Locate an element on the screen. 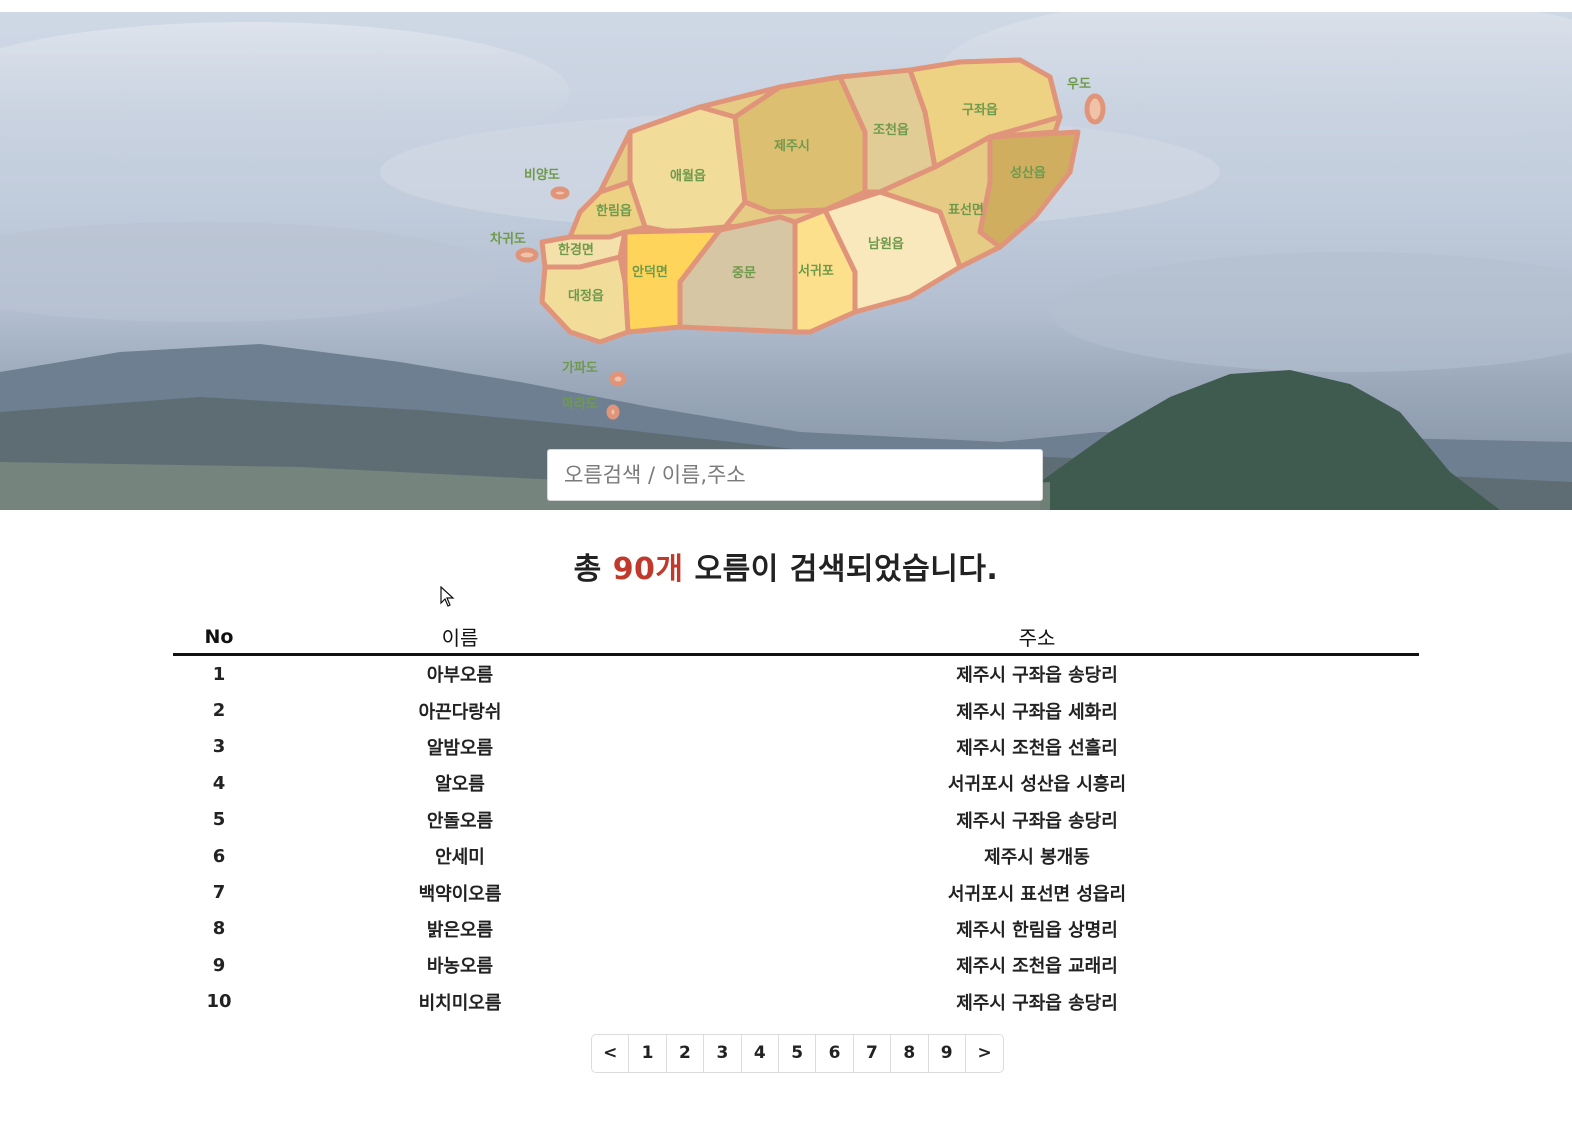 This screenshot has height=1121, width=1572. pagination: < 1 2 3 4 5 6 7 8 9 > is located at coordinates (798, 1053).